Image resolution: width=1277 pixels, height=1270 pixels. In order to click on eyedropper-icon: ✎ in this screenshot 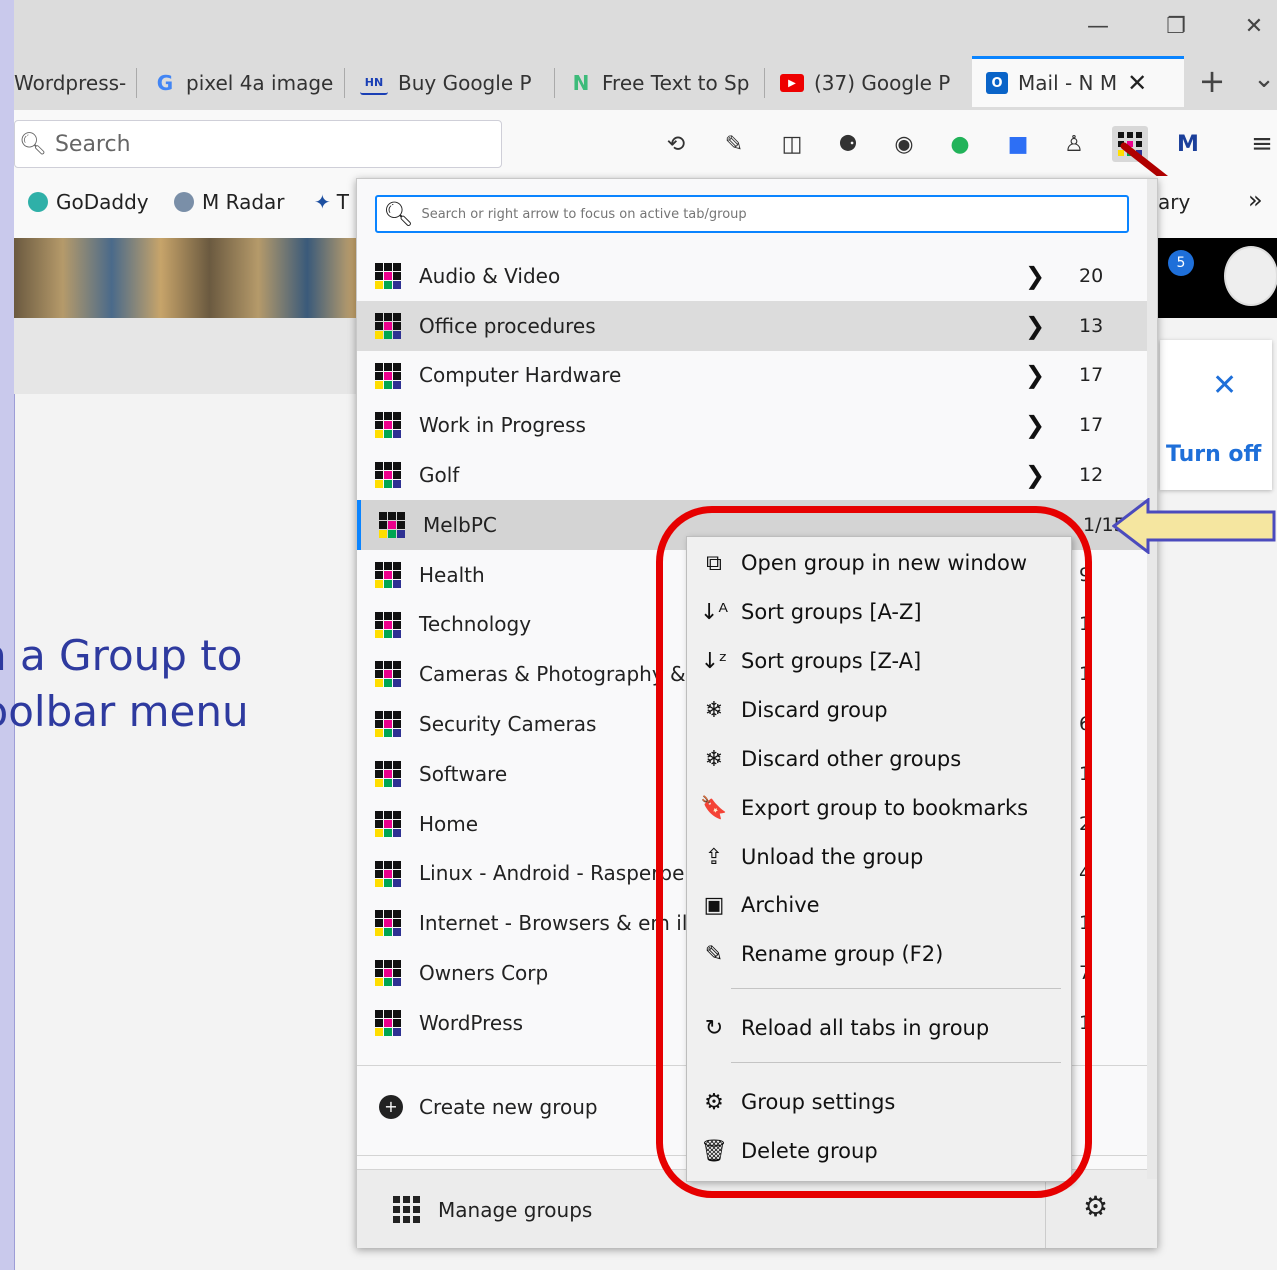, I will do `click(734, 144)`.